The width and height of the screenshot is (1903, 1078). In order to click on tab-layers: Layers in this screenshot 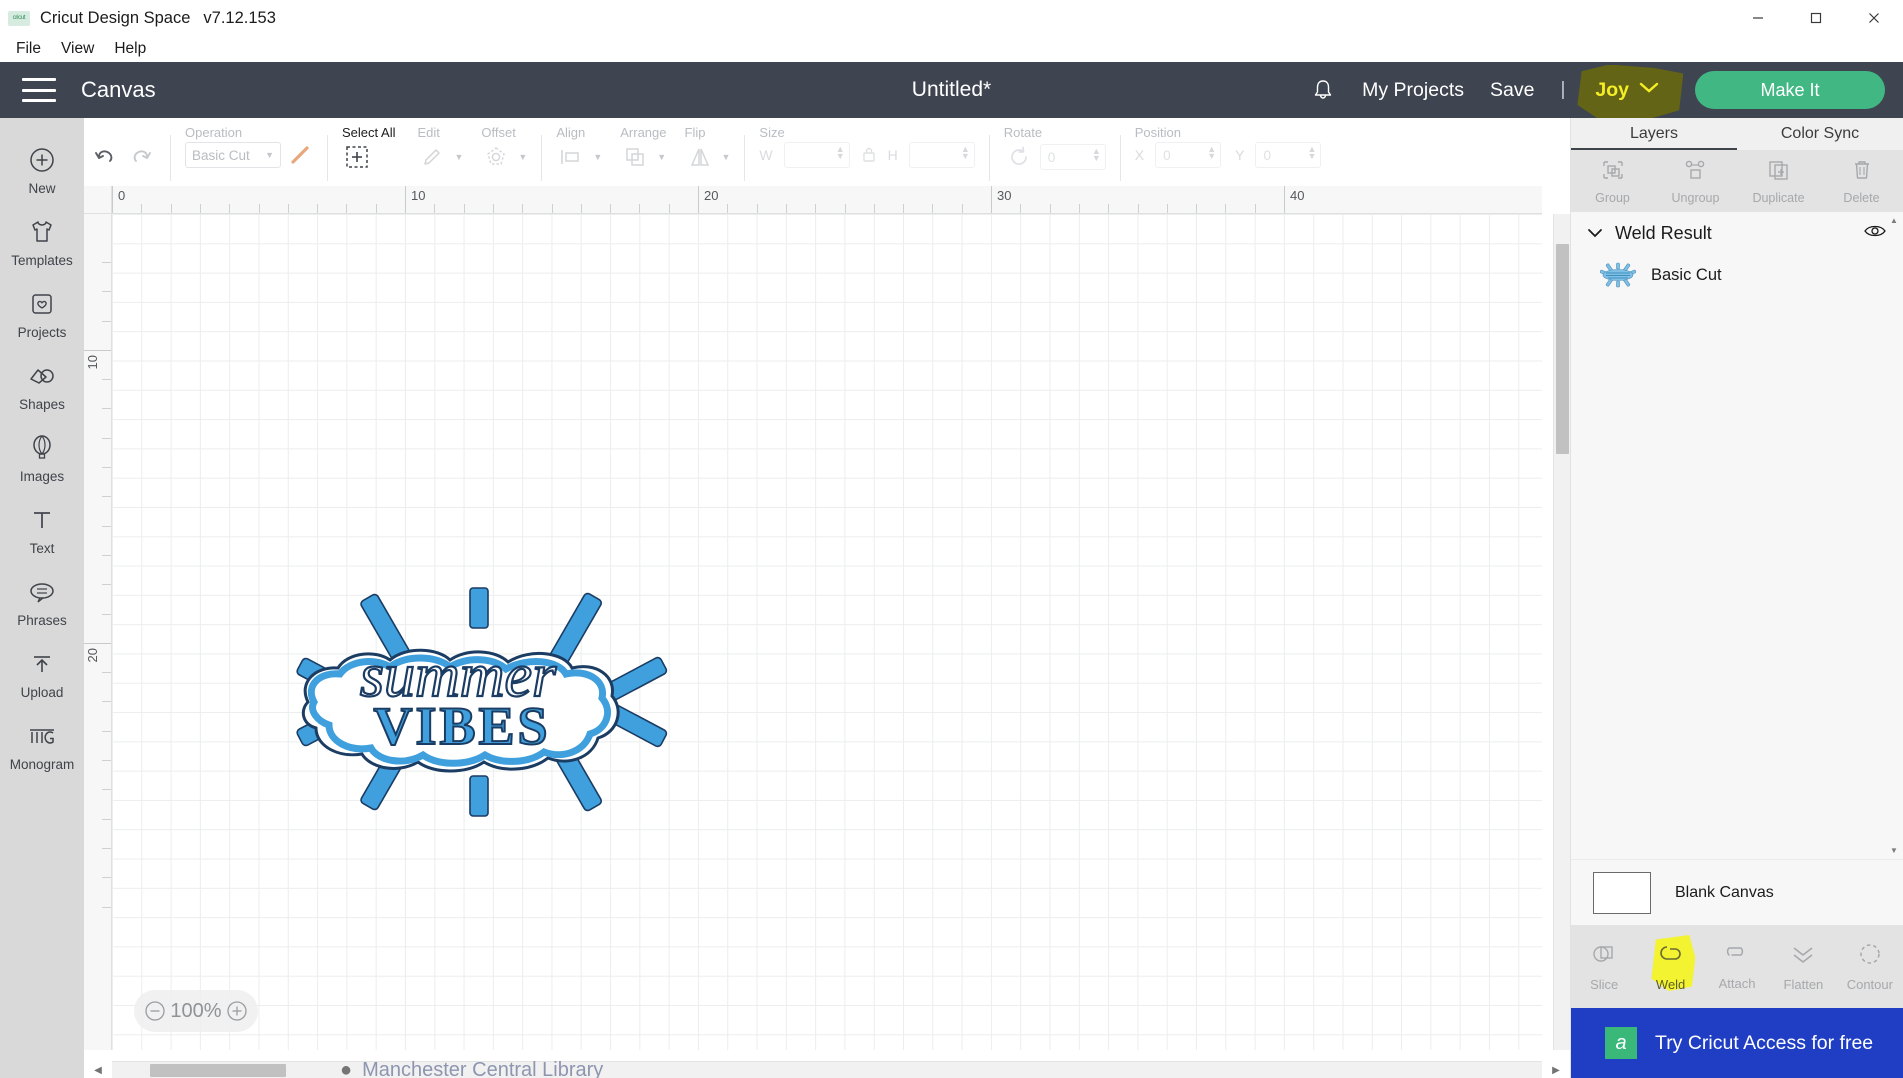, I will do `click(1654, 134)`.